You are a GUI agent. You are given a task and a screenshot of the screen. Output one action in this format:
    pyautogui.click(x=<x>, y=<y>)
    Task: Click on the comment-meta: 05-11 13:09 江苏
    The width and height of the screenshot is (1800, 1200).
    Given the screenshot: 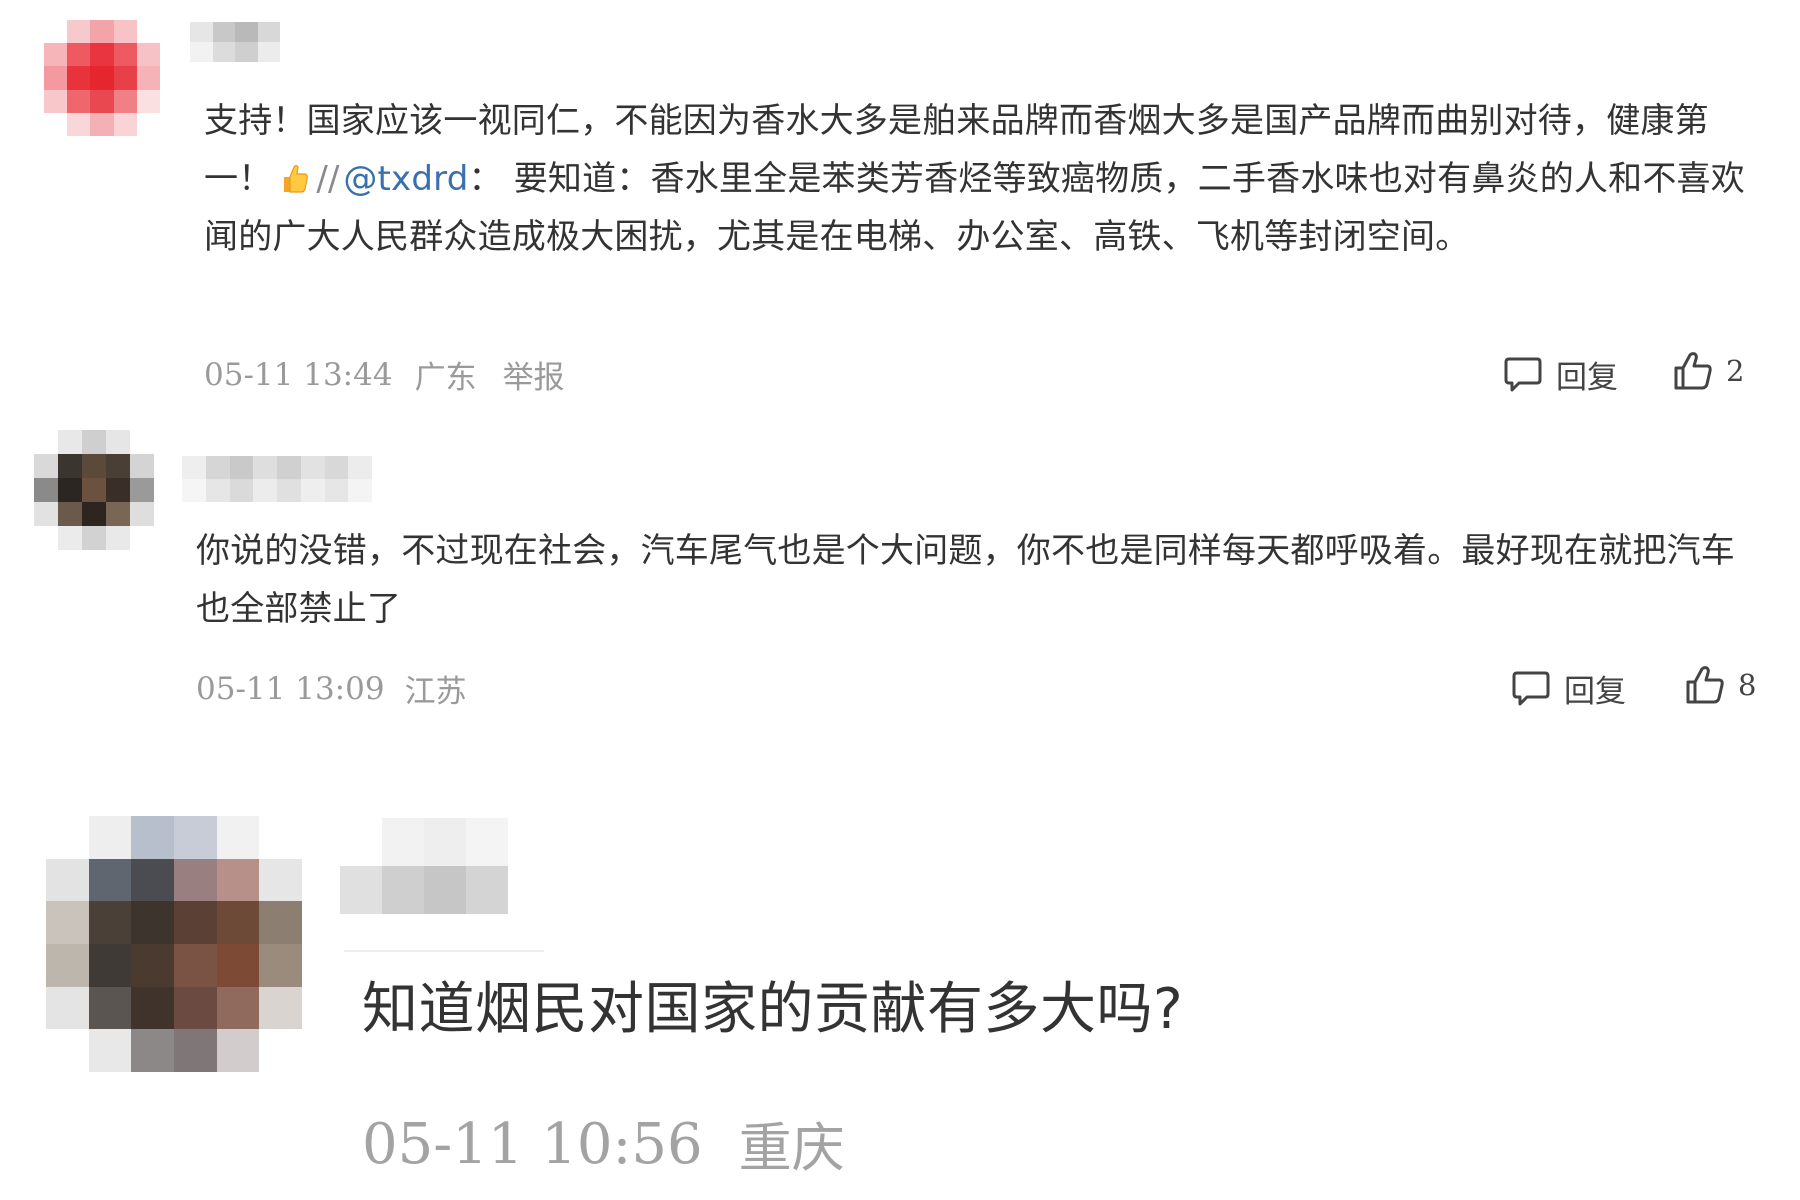 What is the action you would take?
    pyautogui.click(x=331, y=688)
    